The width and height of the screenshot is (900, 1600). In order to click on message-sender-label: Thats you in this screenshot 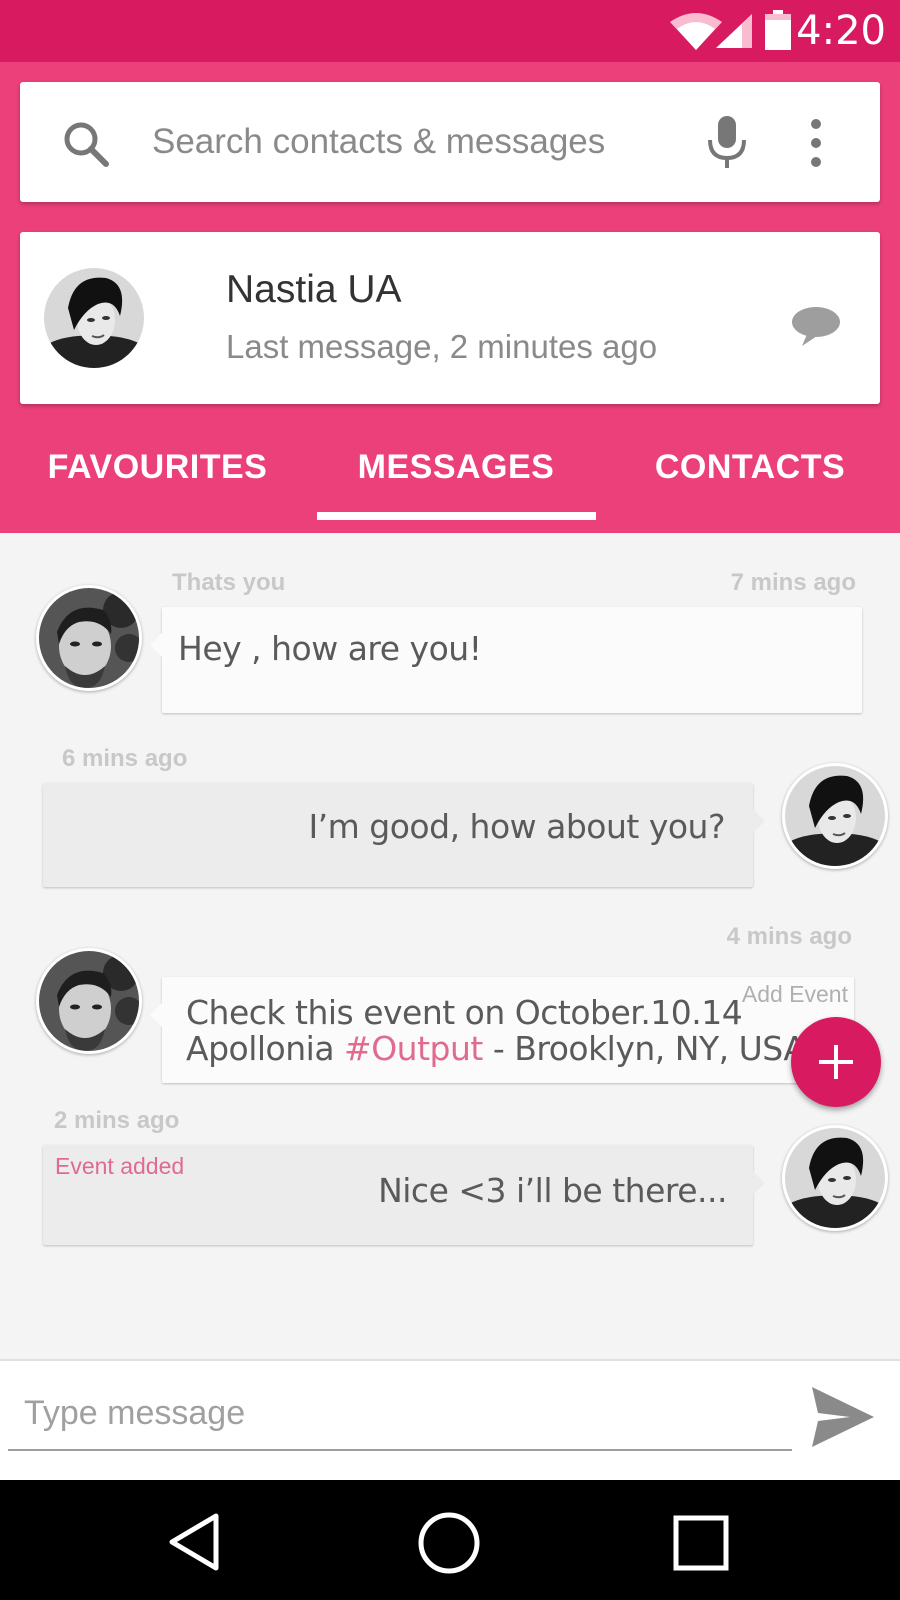, I will do `click(229, 582)`.